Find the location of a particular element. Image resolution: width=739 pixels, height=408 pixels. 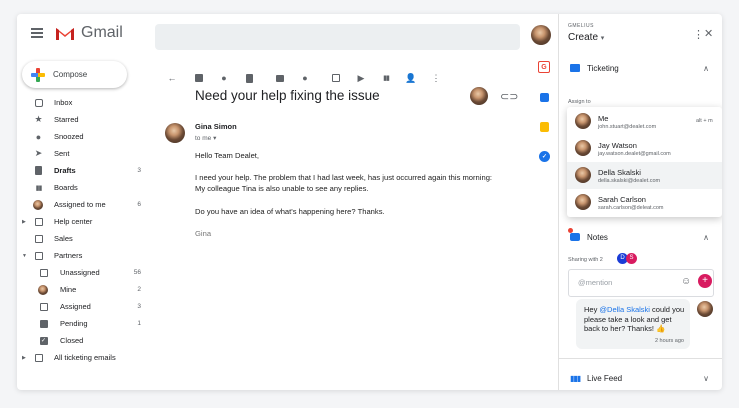

label-icon: ▶ is located at coordinates (361, 78).